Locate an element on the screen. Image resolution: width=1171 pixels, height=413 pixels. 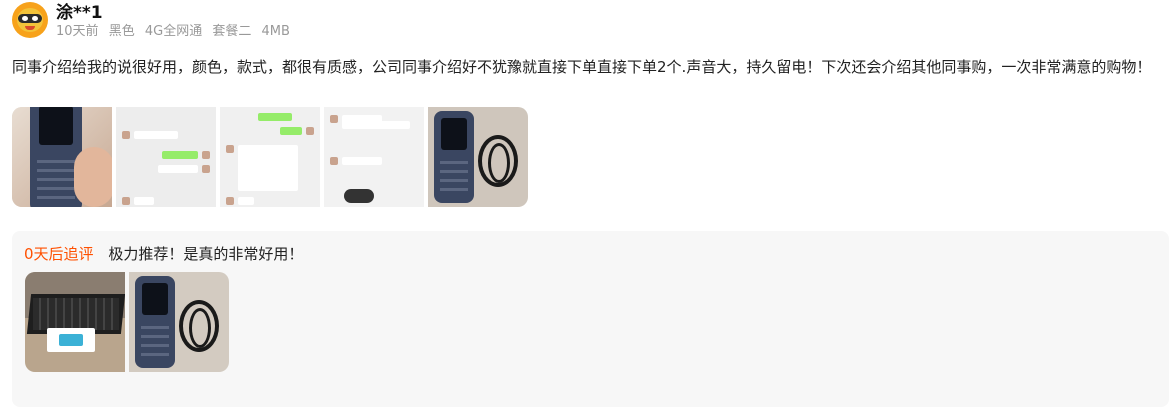
review-image-gallery is located at coordinates (270, 157).